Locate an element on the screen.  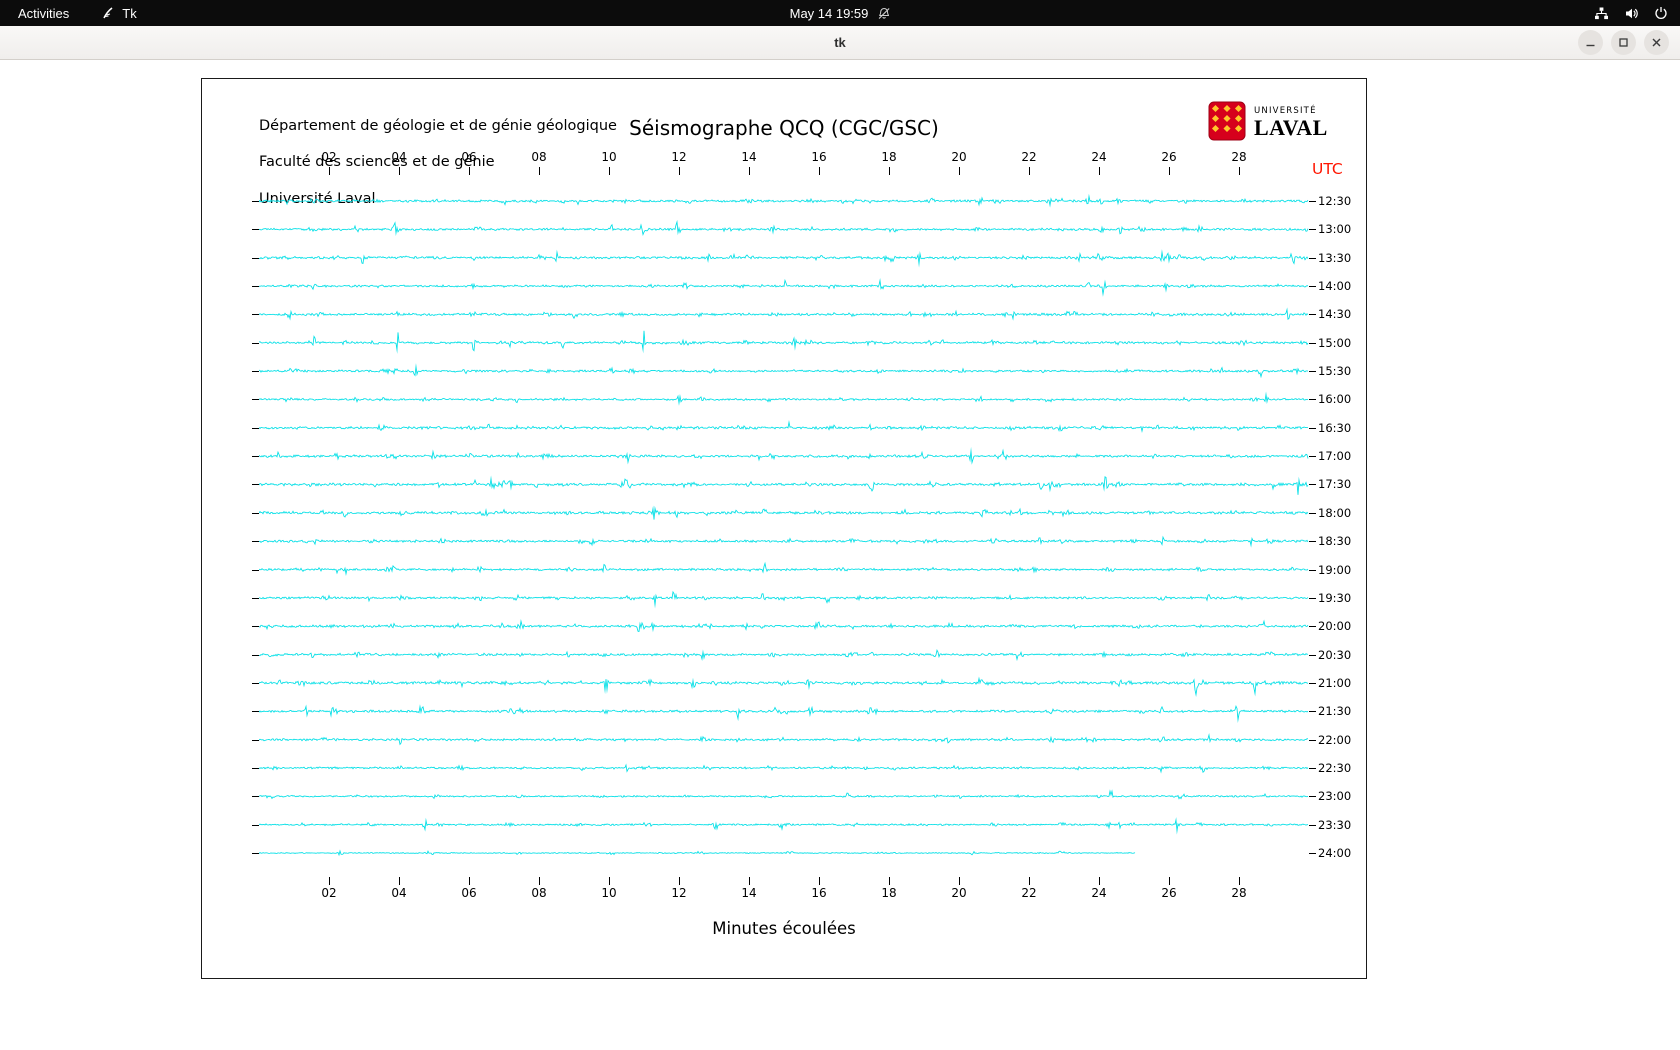
row-time-label: 23:30 is located at coordinates (1335, 824).